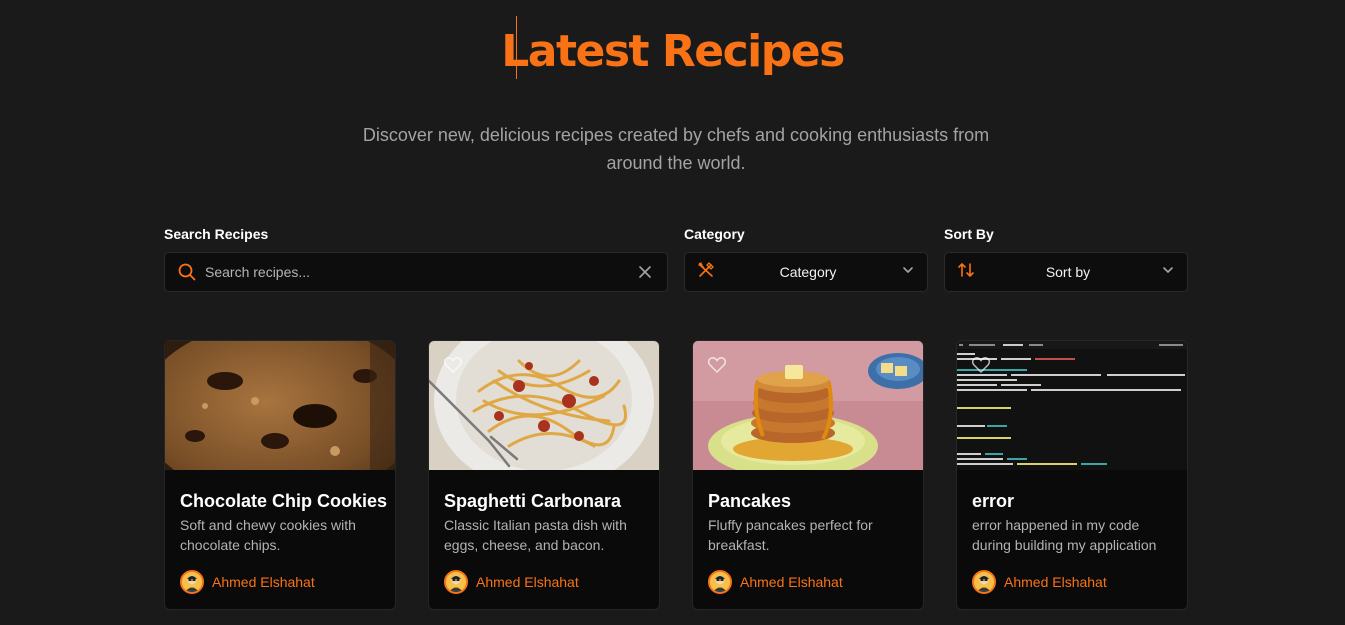  What do you see at coordinates (187, 272) in the screenshot?
I see `search-icon` at bounding box center [187, 272].